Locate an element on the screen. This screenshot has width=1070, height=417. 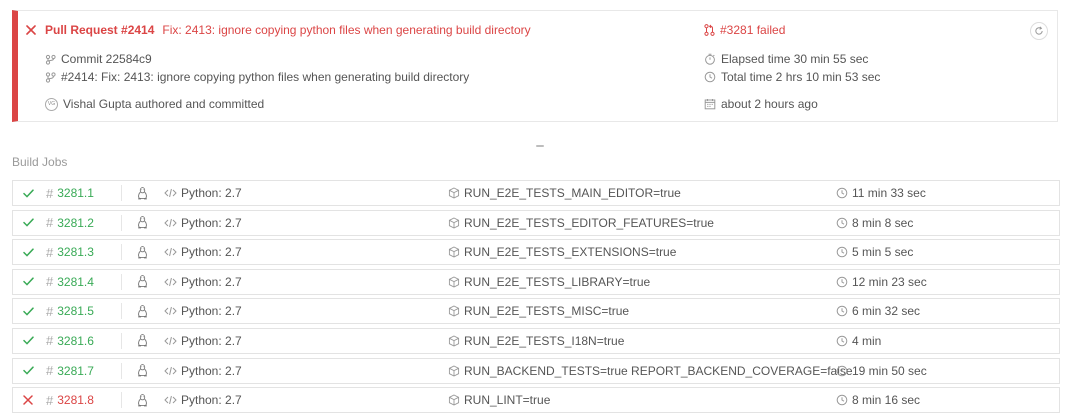
job-env: RUN_E2E_TESTS_MAIN_EDITOR=true is located at coordinates (572, 193).